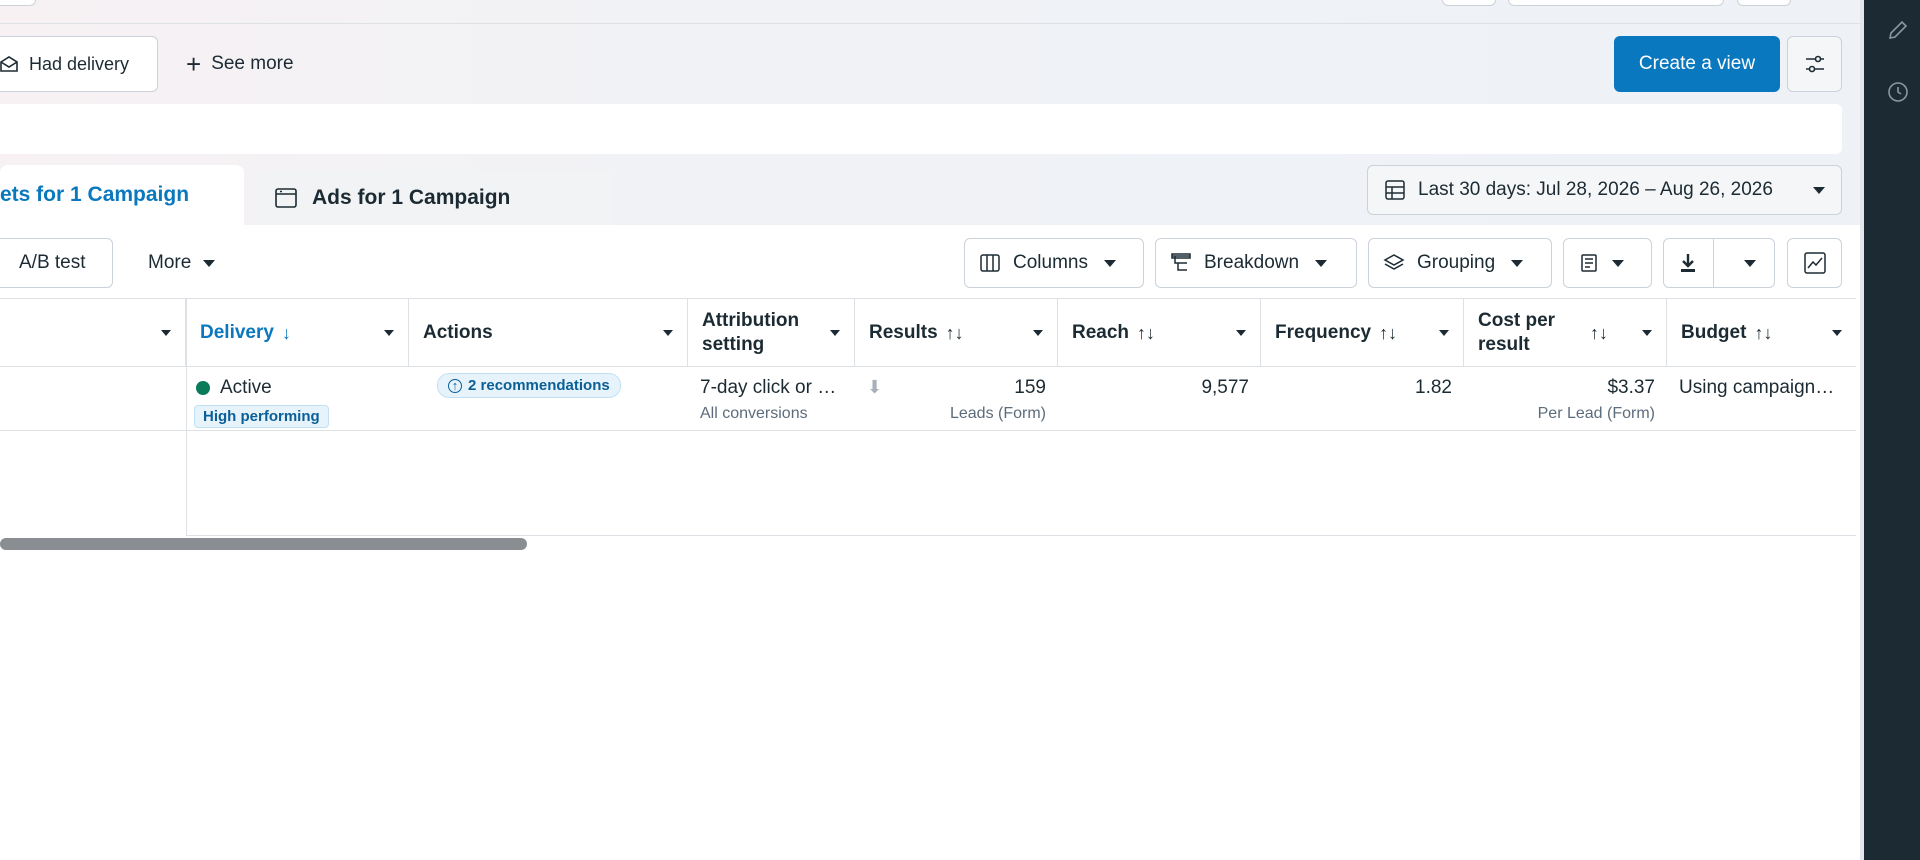  I want to click on breakdown-icon, so click(1181, 262).